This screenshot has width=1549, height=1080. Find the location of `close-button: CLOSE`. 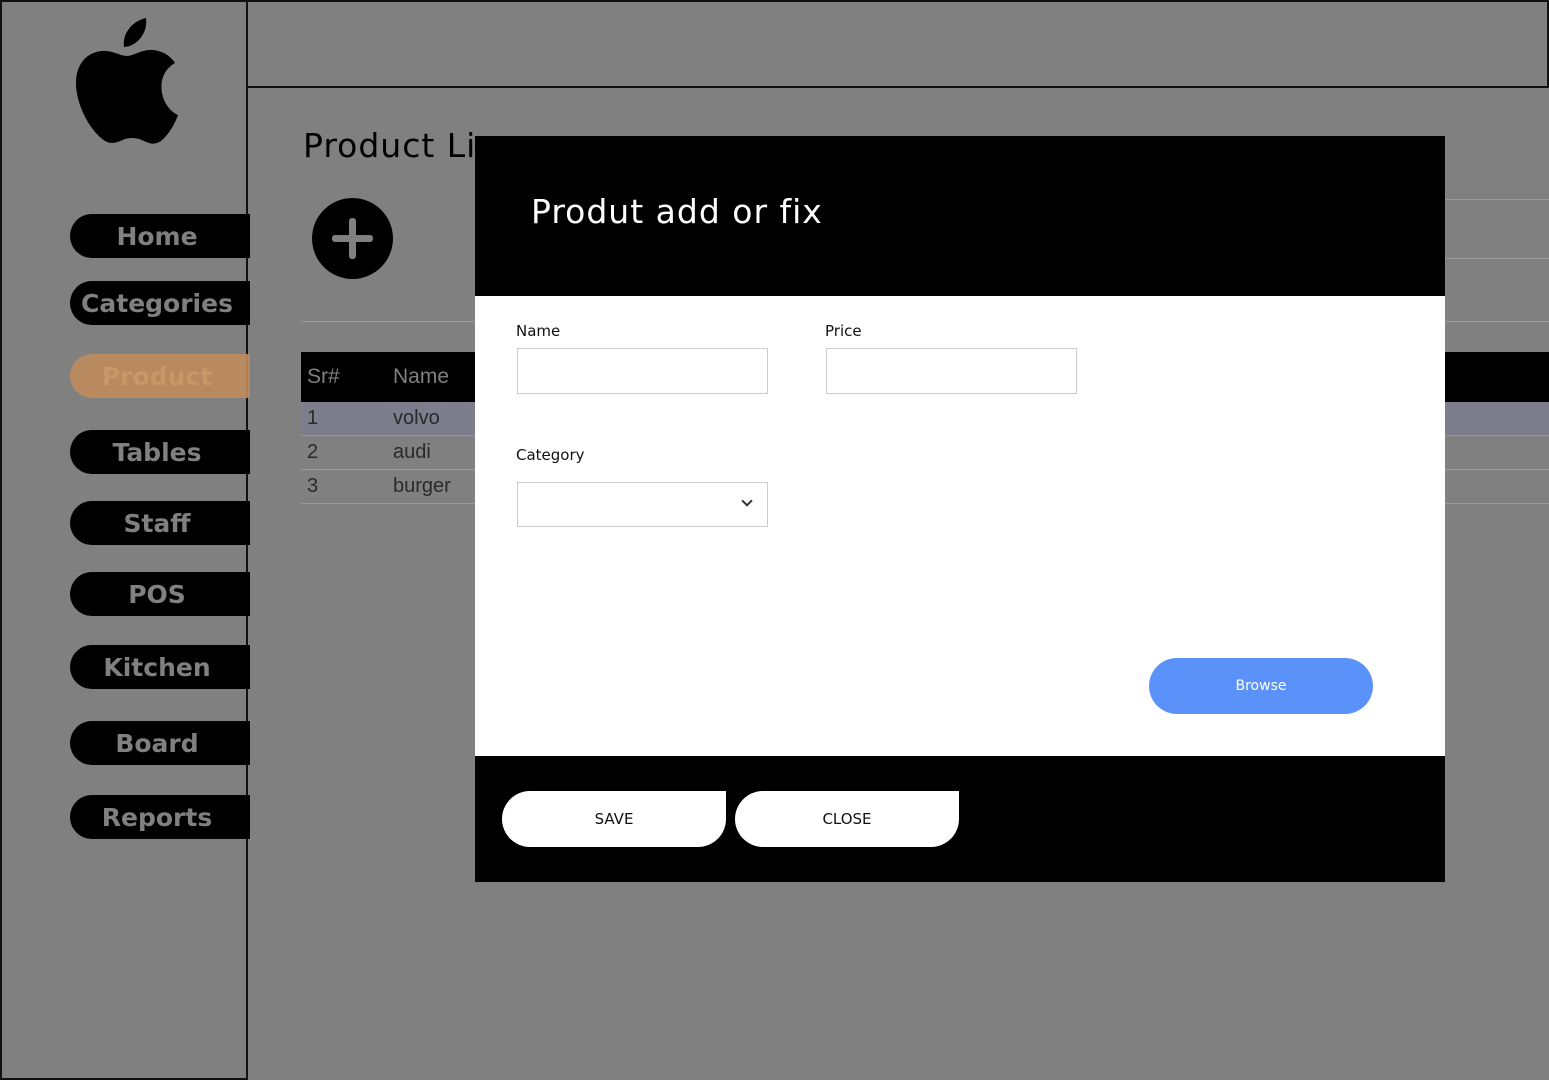

close-button: CLOSE is located at coordinates (847, 819).